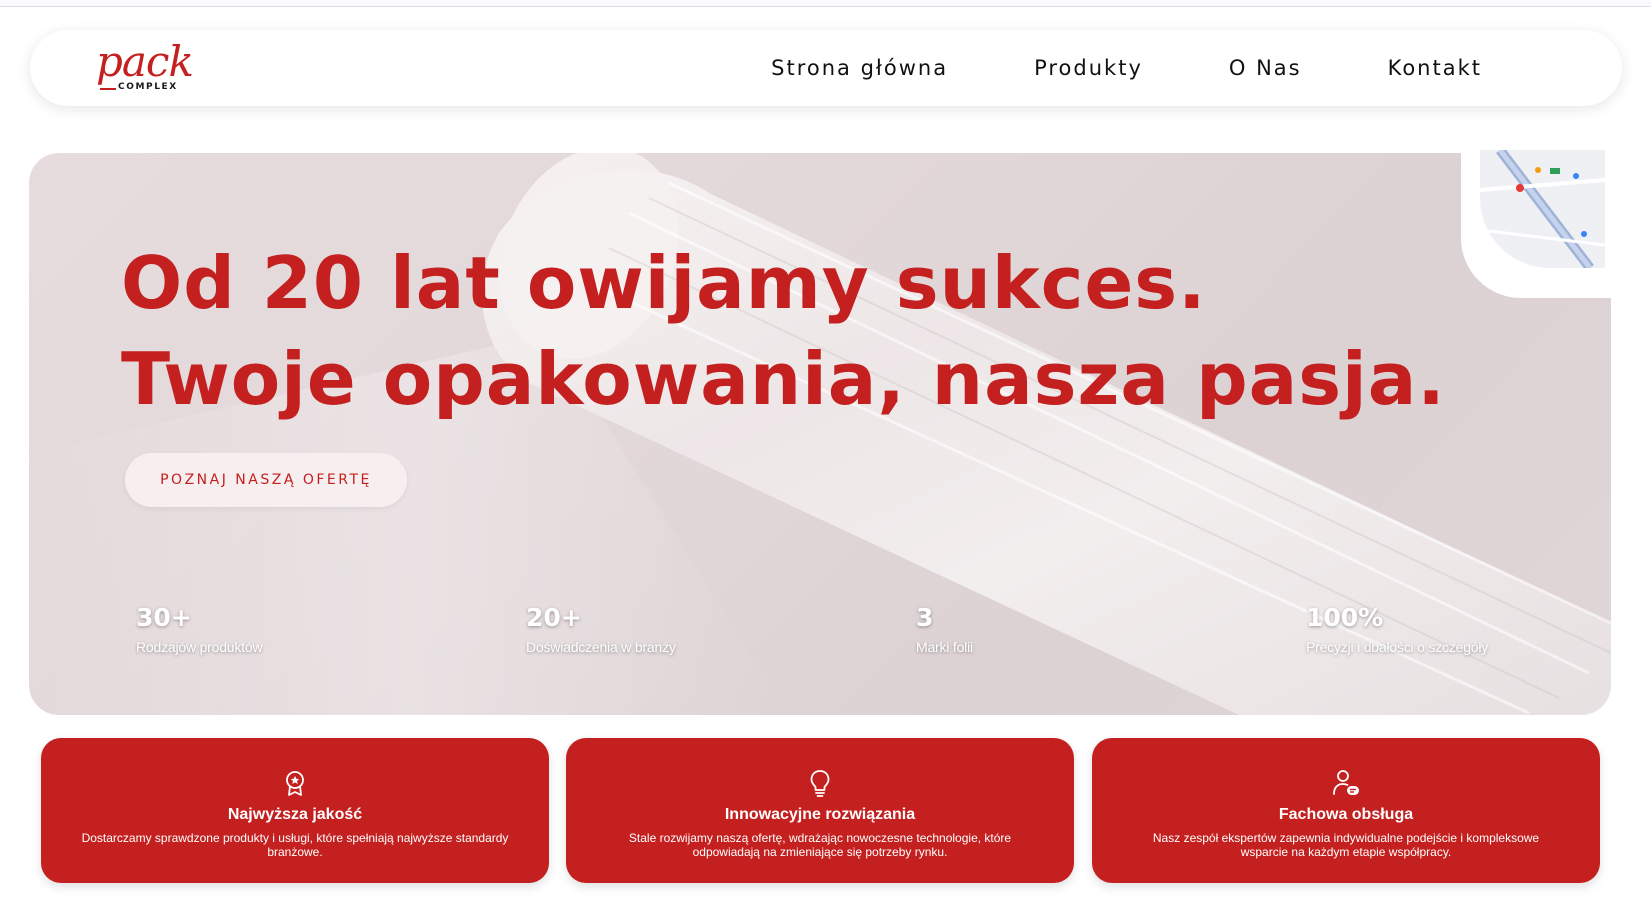 Image resolution: width=1651 pixels, height=907 pixels. What do you see at coordinates (199, 630) in the screenshot?
I see `stat-products: 30+ Rodzajów produktów` at bounding box center [199, 630].